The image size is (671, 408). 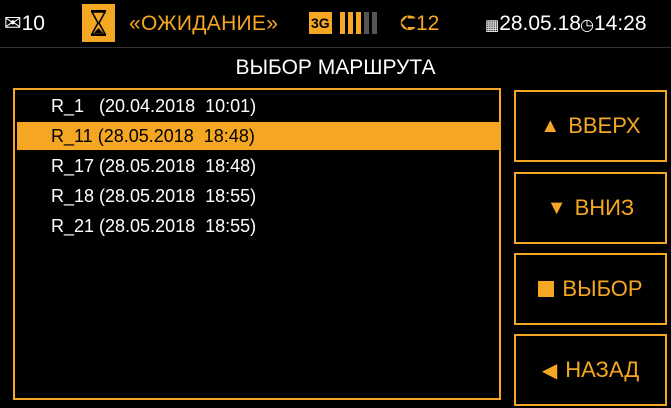 What do you see at coordinates (204, 23) in the screenshot?
I see `state-text: «ОЖИДАНИЕ»` at bounding box center [204, 23].